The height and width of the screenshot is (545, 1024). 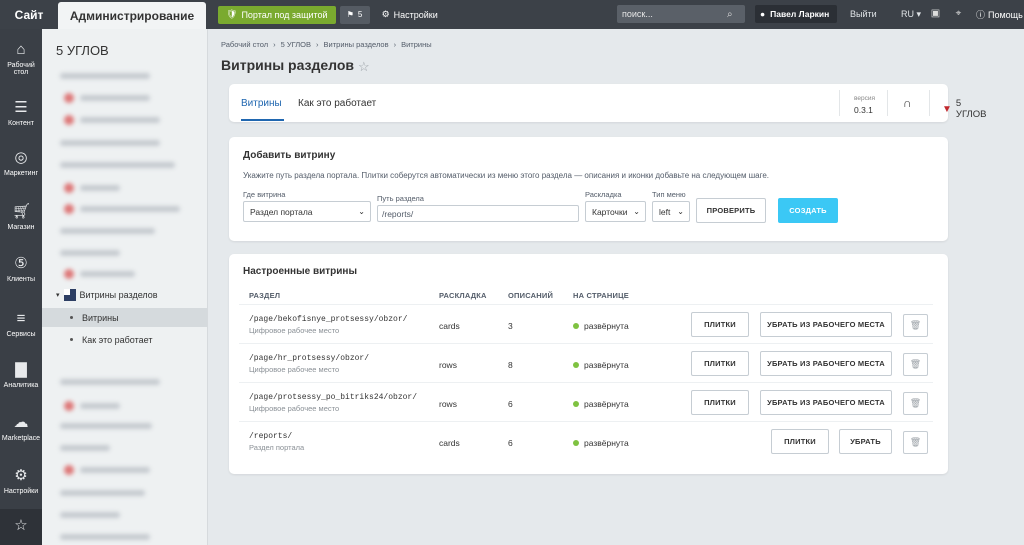 What do you see at coordinates (935, 13) in the screenshot?
I see `window-icon: ▣` at bounding box center [935, 13].